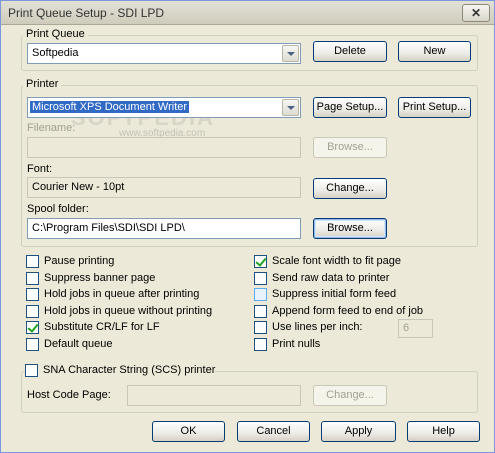 Image resolution: width=495 pixels, height=453 pixels. What do you see at coordinates (40, 169) in the screenshot?
I see `font-label: Font:` at bounding box center [40, 169].